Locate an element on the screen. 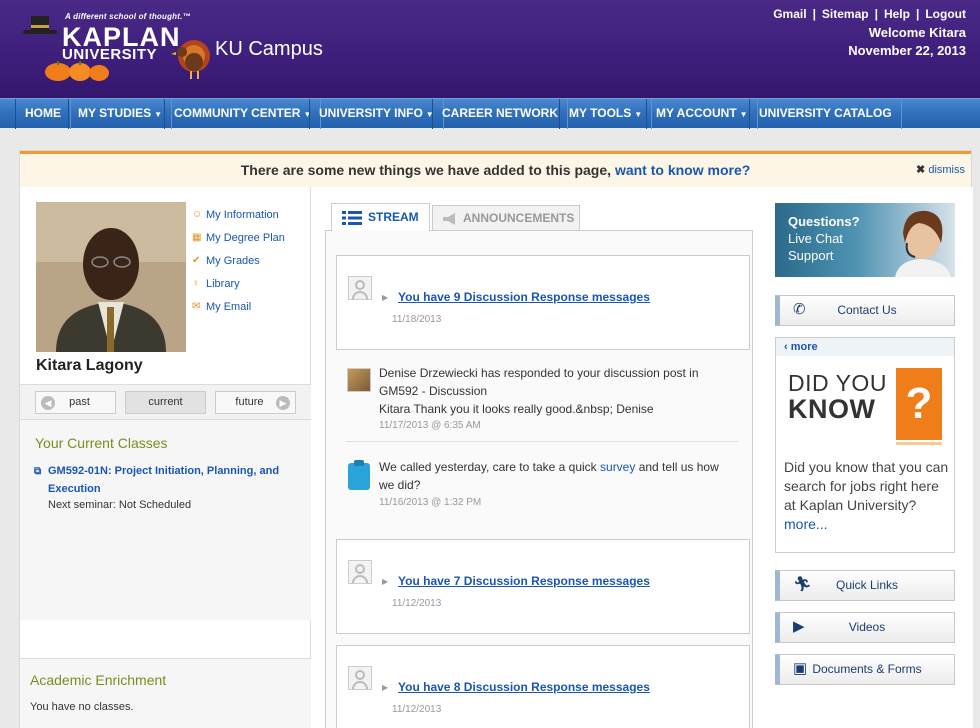 This screenshot has width=980, height=728. question-mark-icon: ? is located at coordinates (919, 404).